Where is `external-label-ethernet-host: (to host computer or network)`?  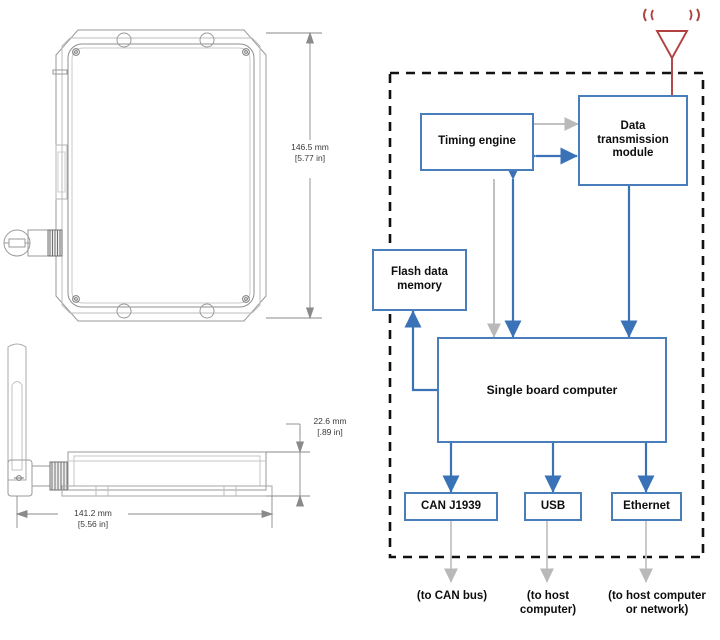 external-label-ethernet-host: (to host computer or network) is located at coordinates (657, 603).